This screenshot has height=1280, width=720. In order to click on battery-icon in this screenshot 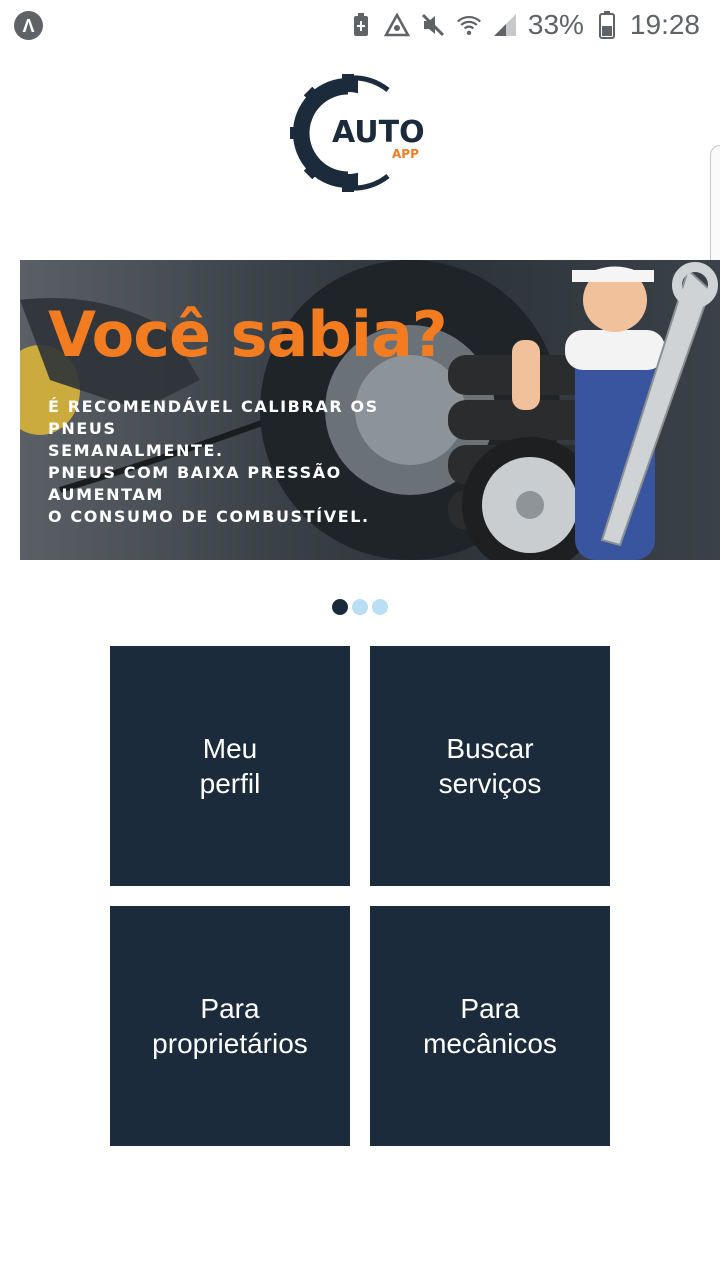, I will do `click(607, 25)`.